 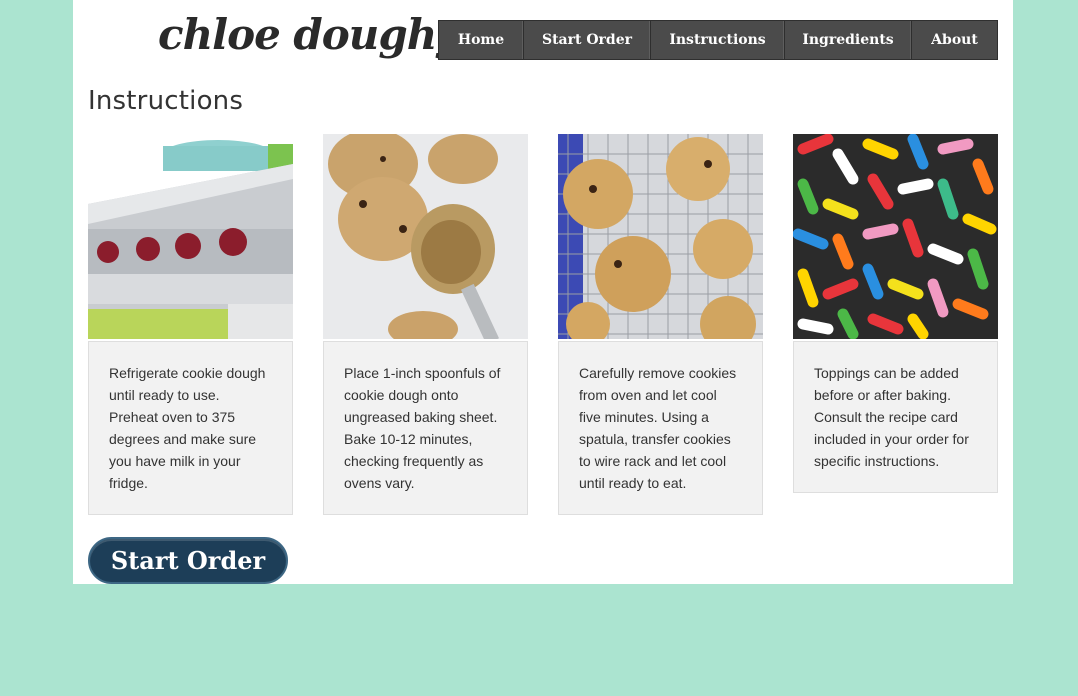 I want to click on start-order-button: Start Order, so click(x=188, y=560).